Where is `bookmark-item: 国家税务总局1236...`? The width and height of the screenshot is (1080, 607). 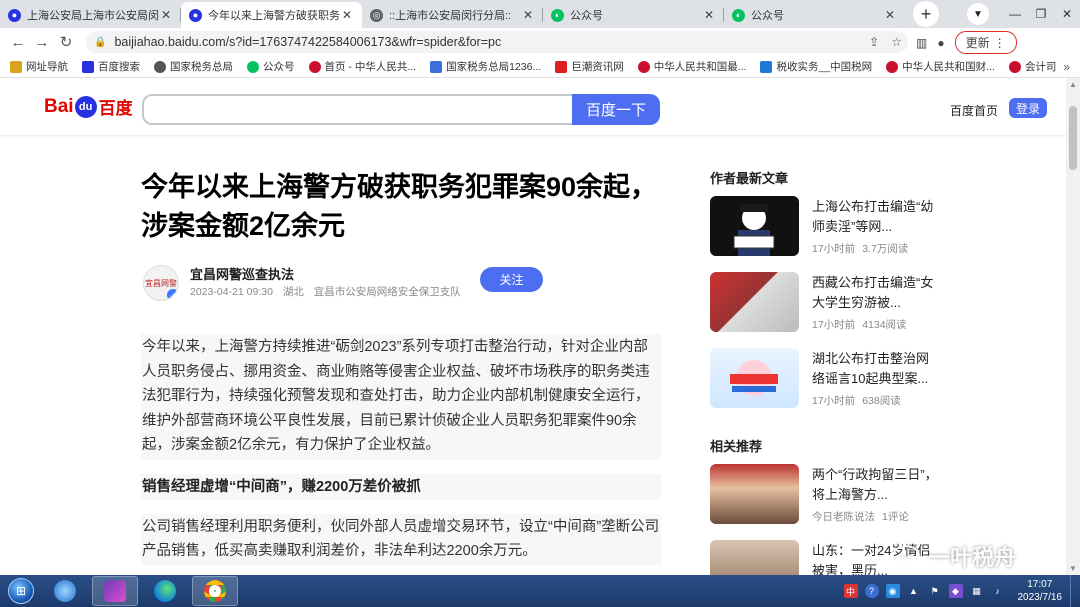 bookmark-item: 国家税务总局1236... is located at coordinates (485, 66).